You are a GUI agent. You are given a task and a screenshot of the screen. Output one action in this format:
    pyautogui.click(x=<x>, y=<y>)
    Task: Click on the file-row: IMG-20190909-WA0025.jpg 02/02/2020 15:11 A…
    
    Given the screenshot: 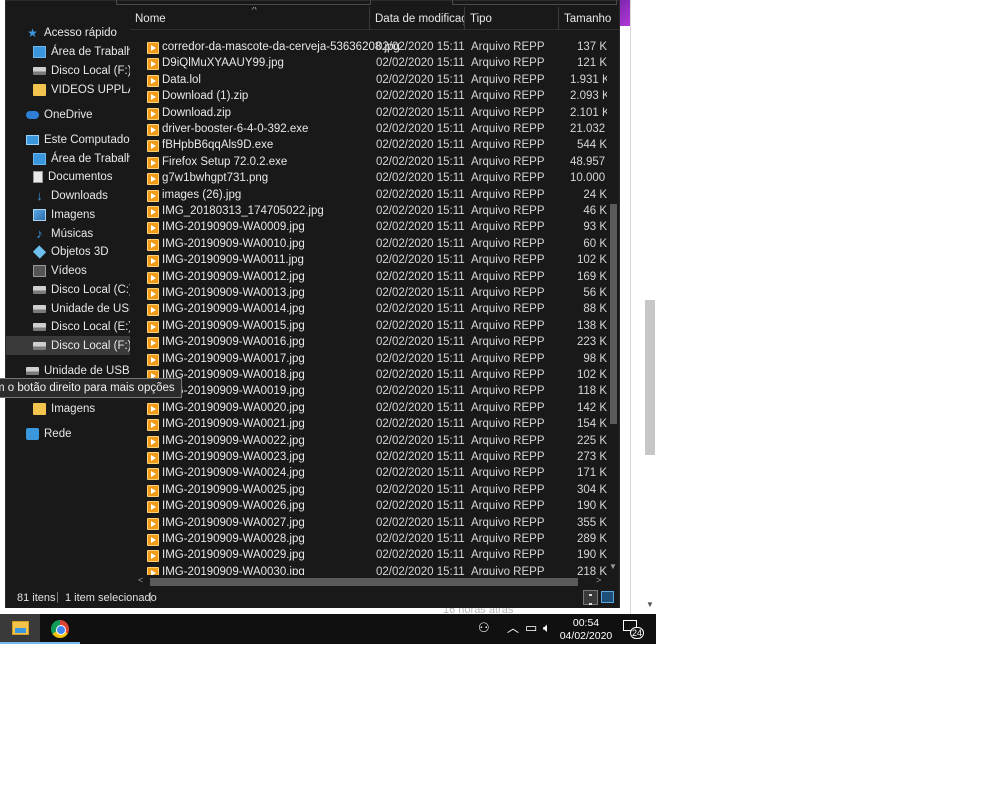 What is the action you would take?
    pyautogui.click(x=368, y=491)
    